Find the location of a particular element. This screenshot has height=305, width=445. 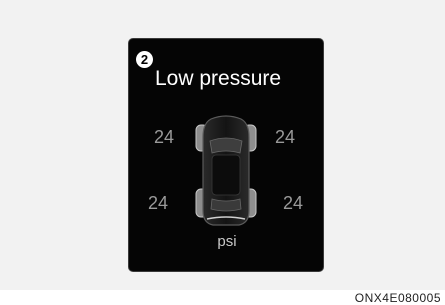

roof-icon is located at coordinates (226, 175).